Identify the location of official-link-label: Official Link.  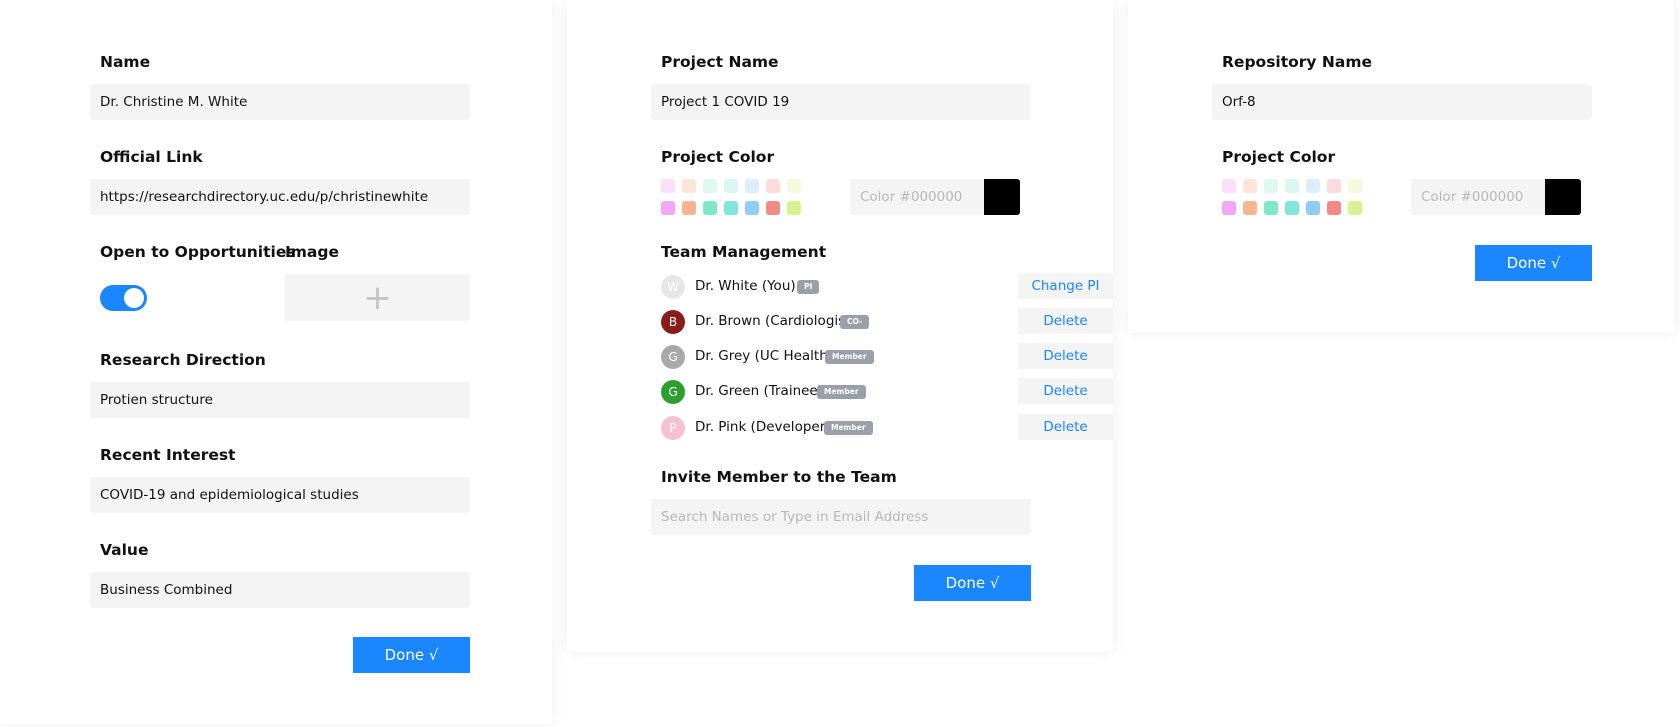
(151, 157).